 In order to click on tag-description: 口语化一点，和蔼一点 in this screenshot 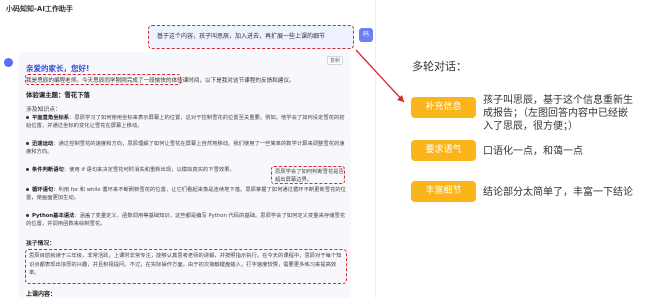, I will do `click(533, 151)`.